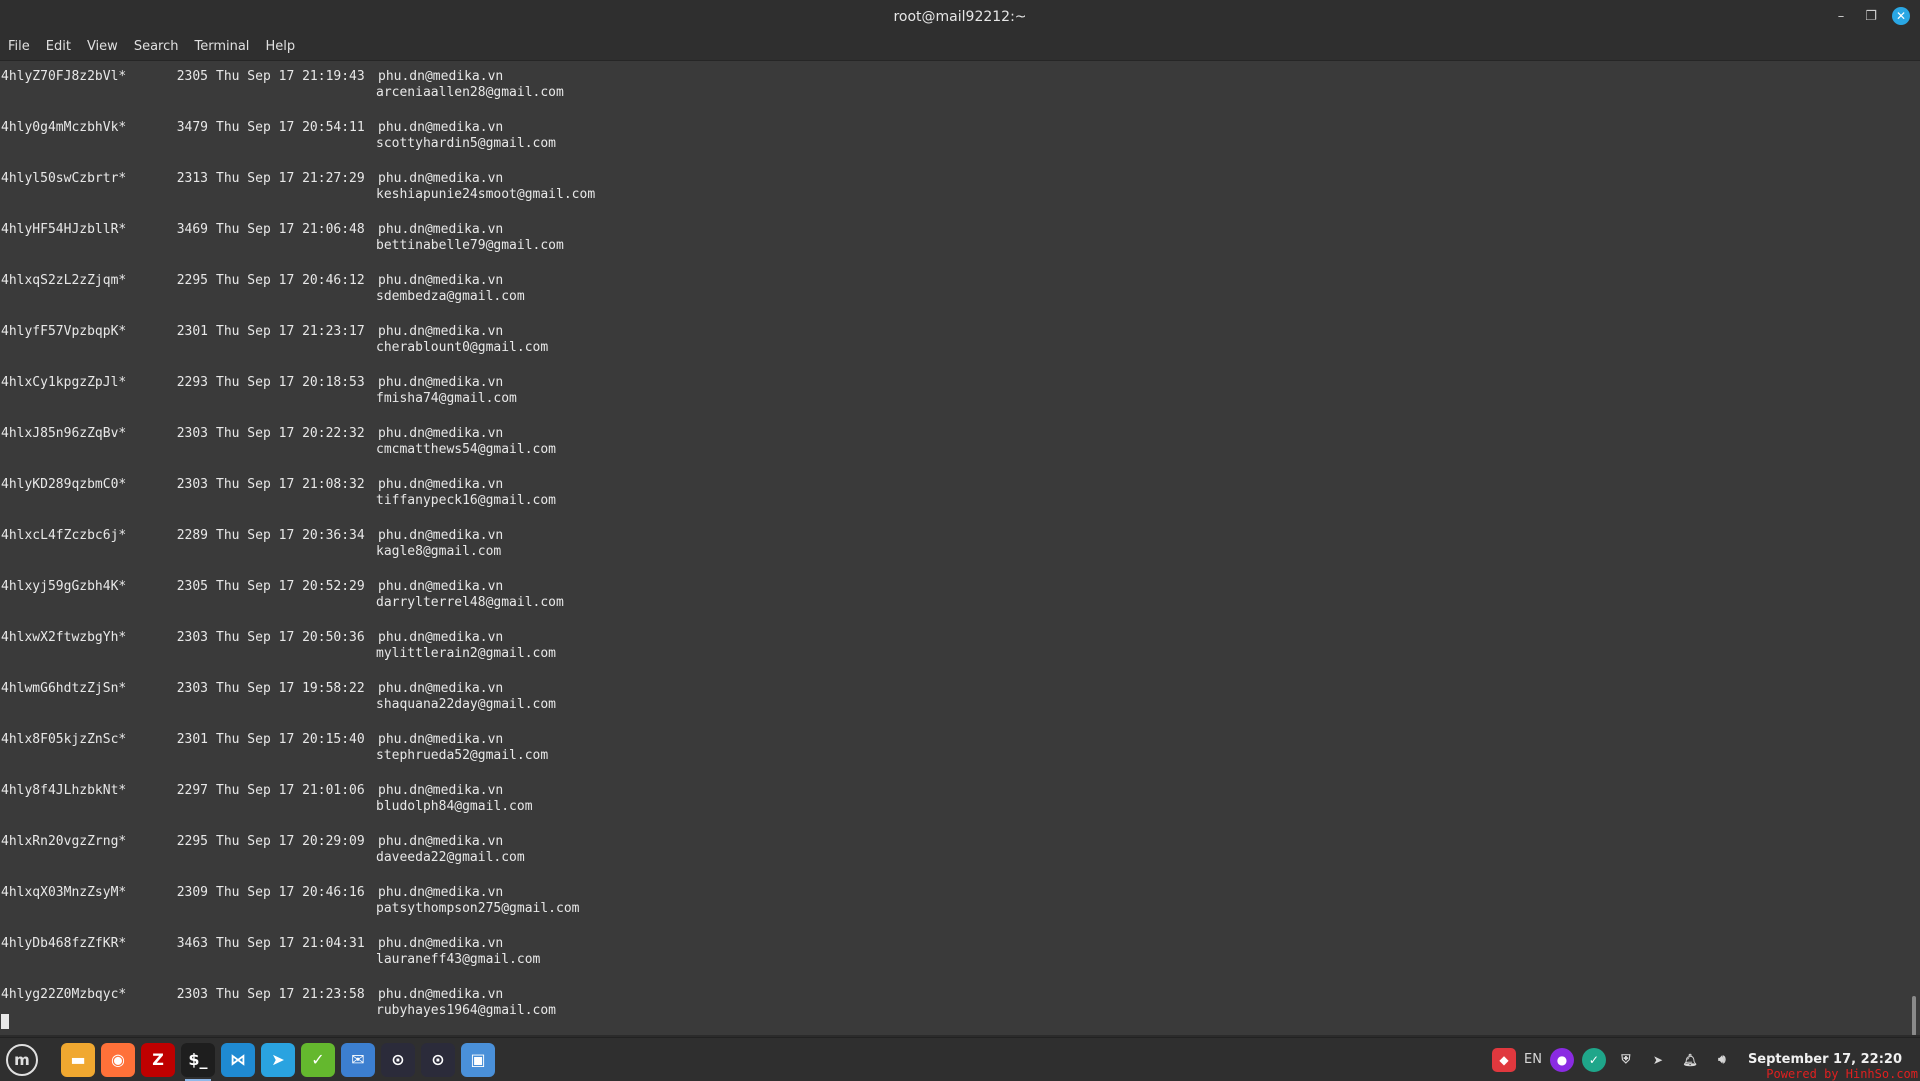 This screenshot has height=1081, width=1920. I want to click on menu-search: Search, so click(156, 46).